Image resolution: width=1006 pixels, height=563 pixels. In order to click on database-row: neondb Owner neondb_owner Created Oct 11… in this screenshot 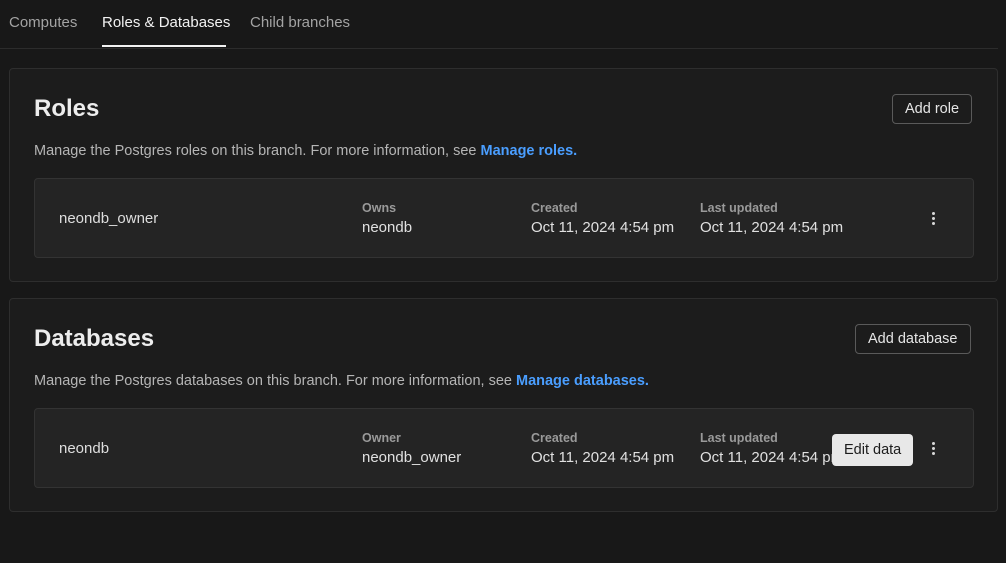, I will do `click(504, 448)`.